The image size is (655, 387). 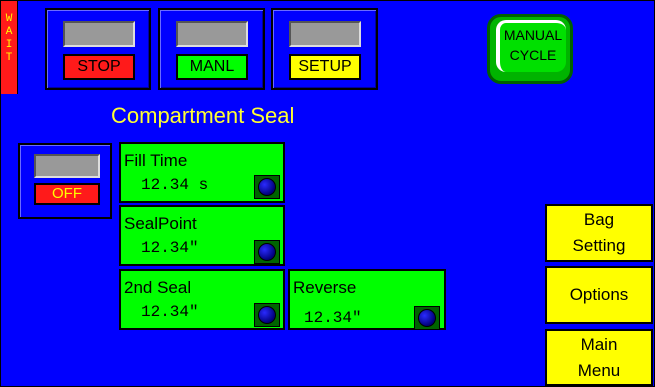 I want to click on reverse-label: Reverse, so click(x=325, y=287).